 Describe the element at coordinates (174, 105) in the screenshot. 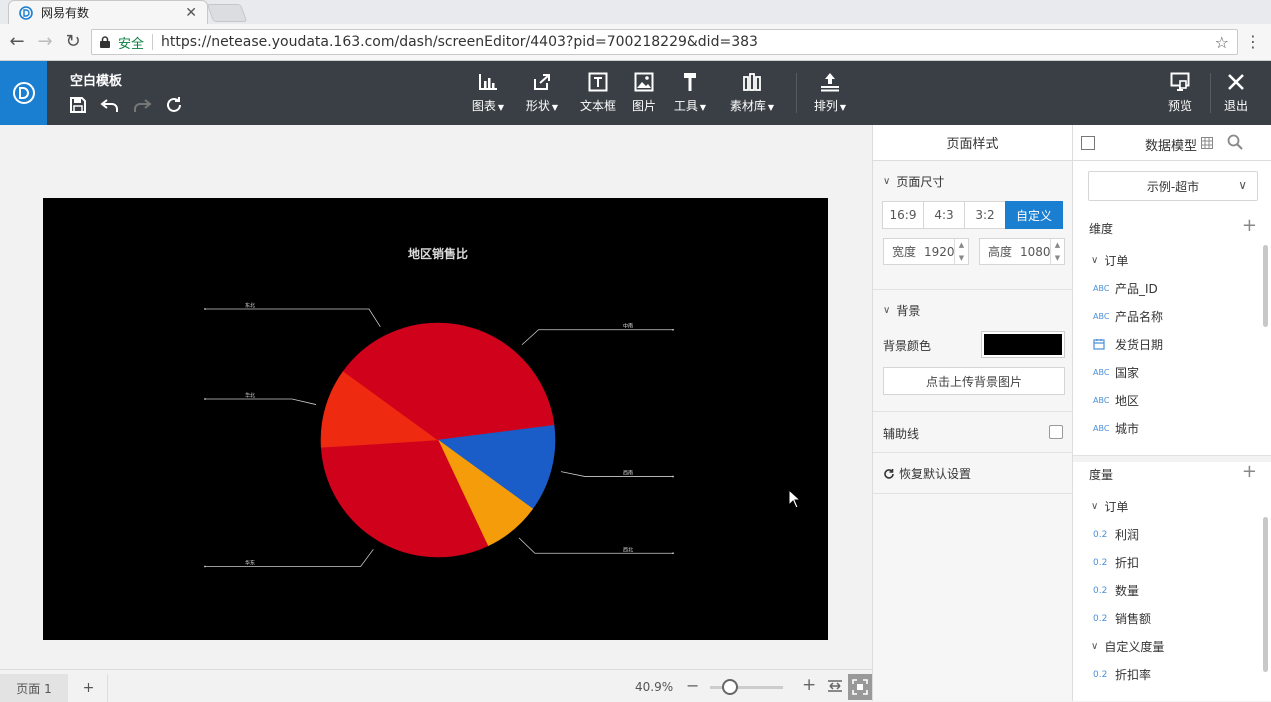

I see `refresh-icon` at that location.